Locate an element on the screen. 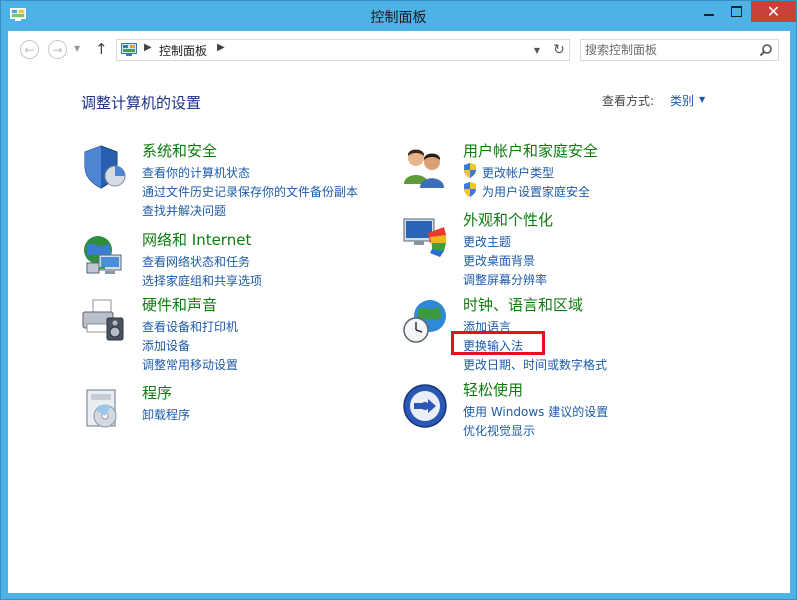 The height and width of the screenshot is (600, 797). link-view-computer-status: 查看你的计算机状态 is located at coordinates (196, 172).